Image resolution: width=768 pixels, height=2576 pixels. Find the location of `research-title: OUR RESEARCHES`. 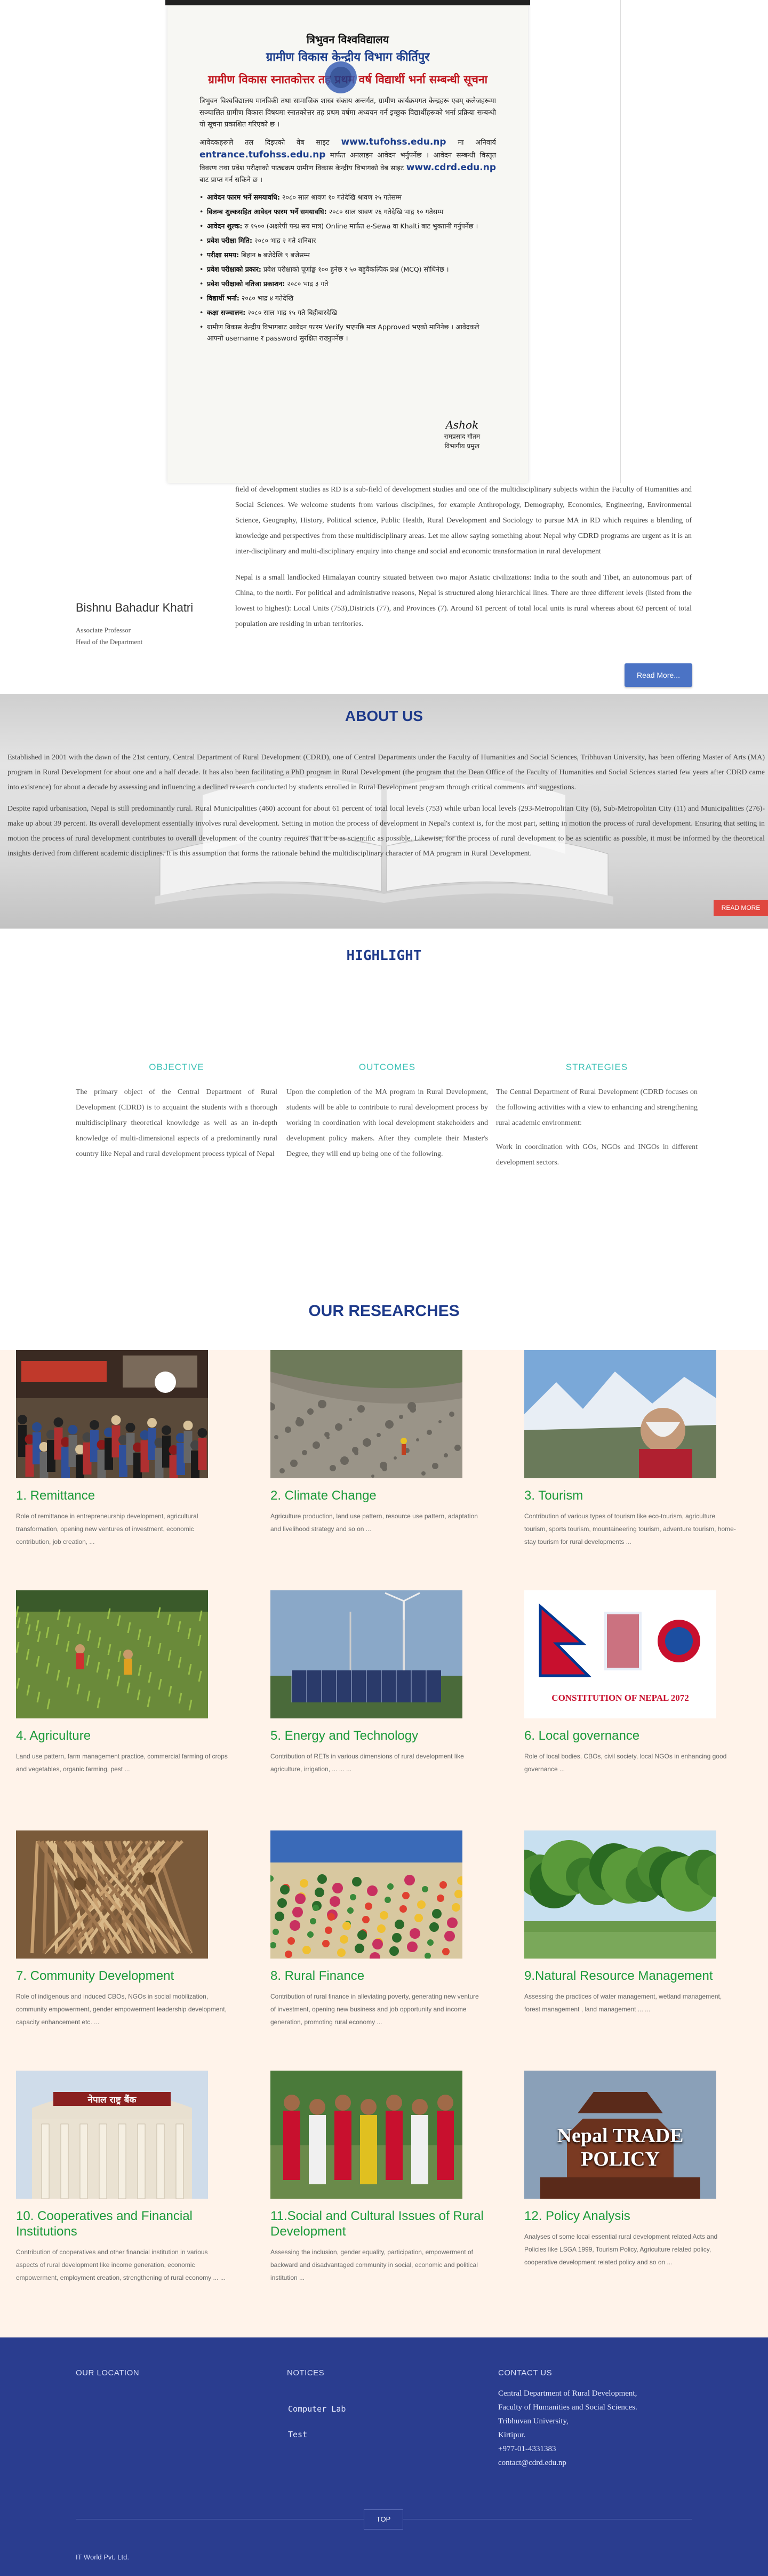

research-title: OUR RESEARCHES is located at coordinates (384, 1311).